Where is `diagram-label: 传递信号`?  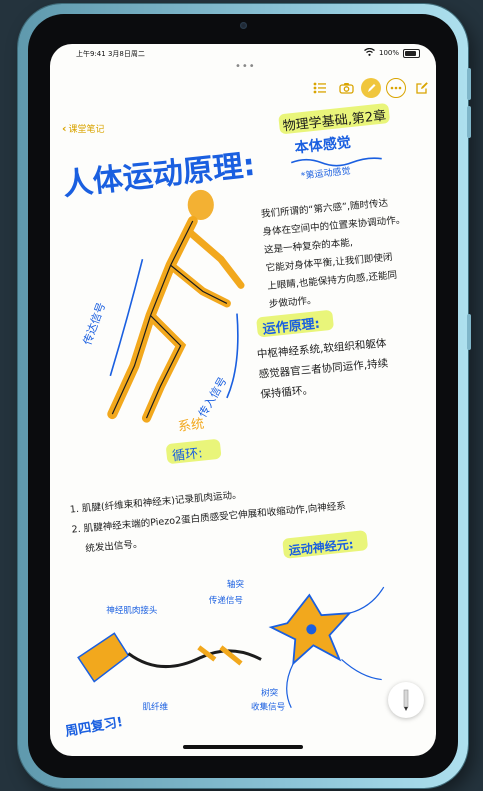
diagram-label: 传递信号 is located at coordinates (226, 600).